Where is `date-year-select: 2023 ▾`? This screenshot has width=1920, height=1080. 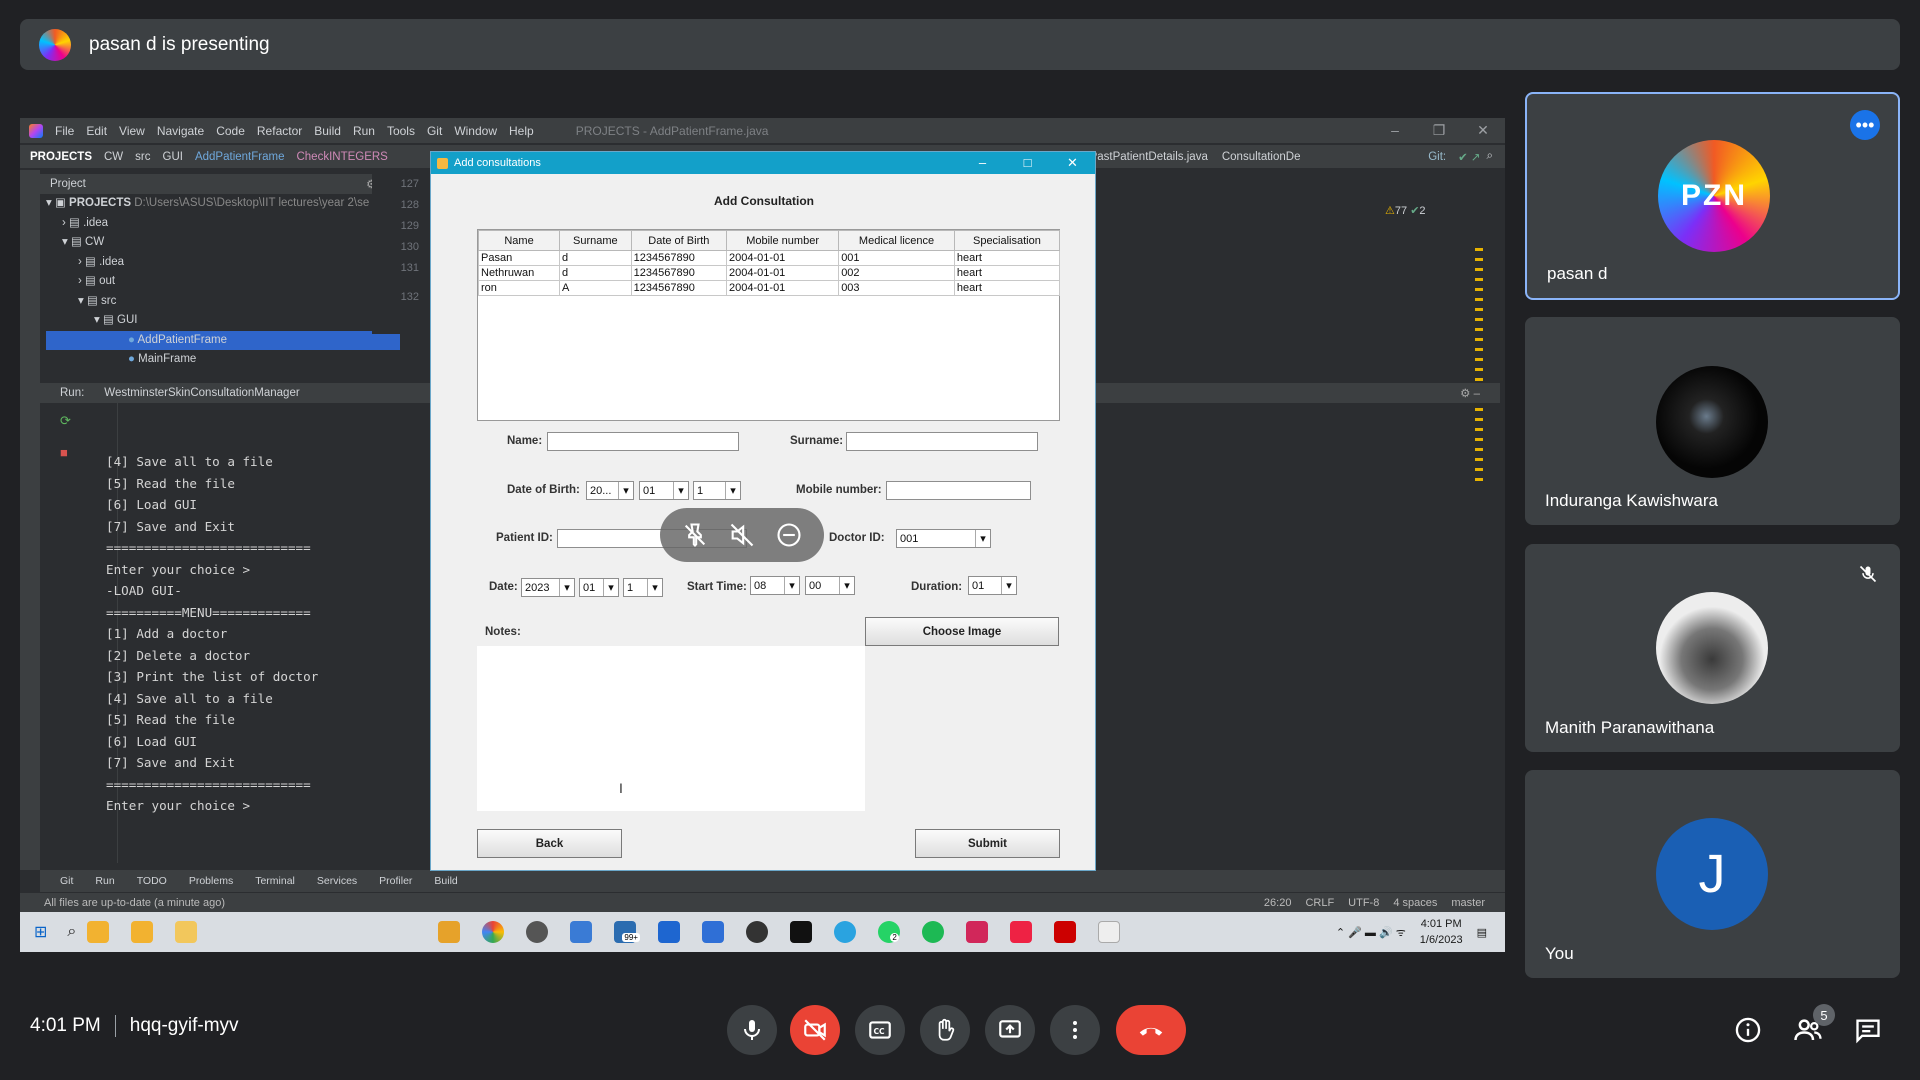 date-year-select: 2023 ▾ is located at coordinates (548, 587).